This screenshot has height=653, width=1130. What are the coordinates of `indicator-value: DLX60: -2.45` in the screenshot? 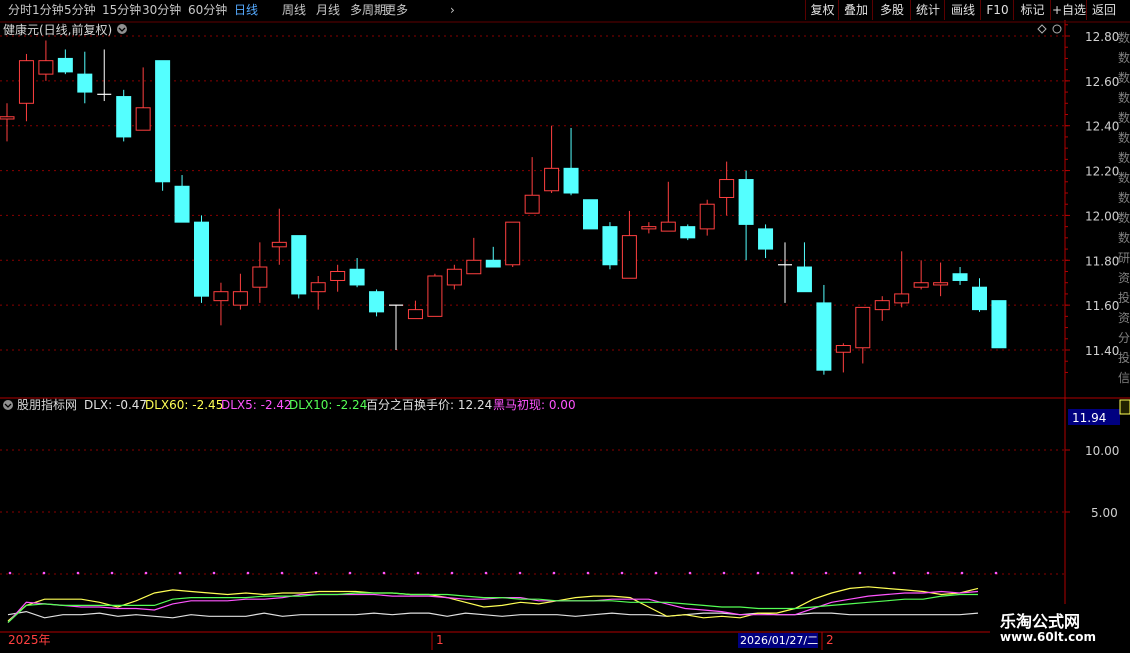 It's located at (184, 405).